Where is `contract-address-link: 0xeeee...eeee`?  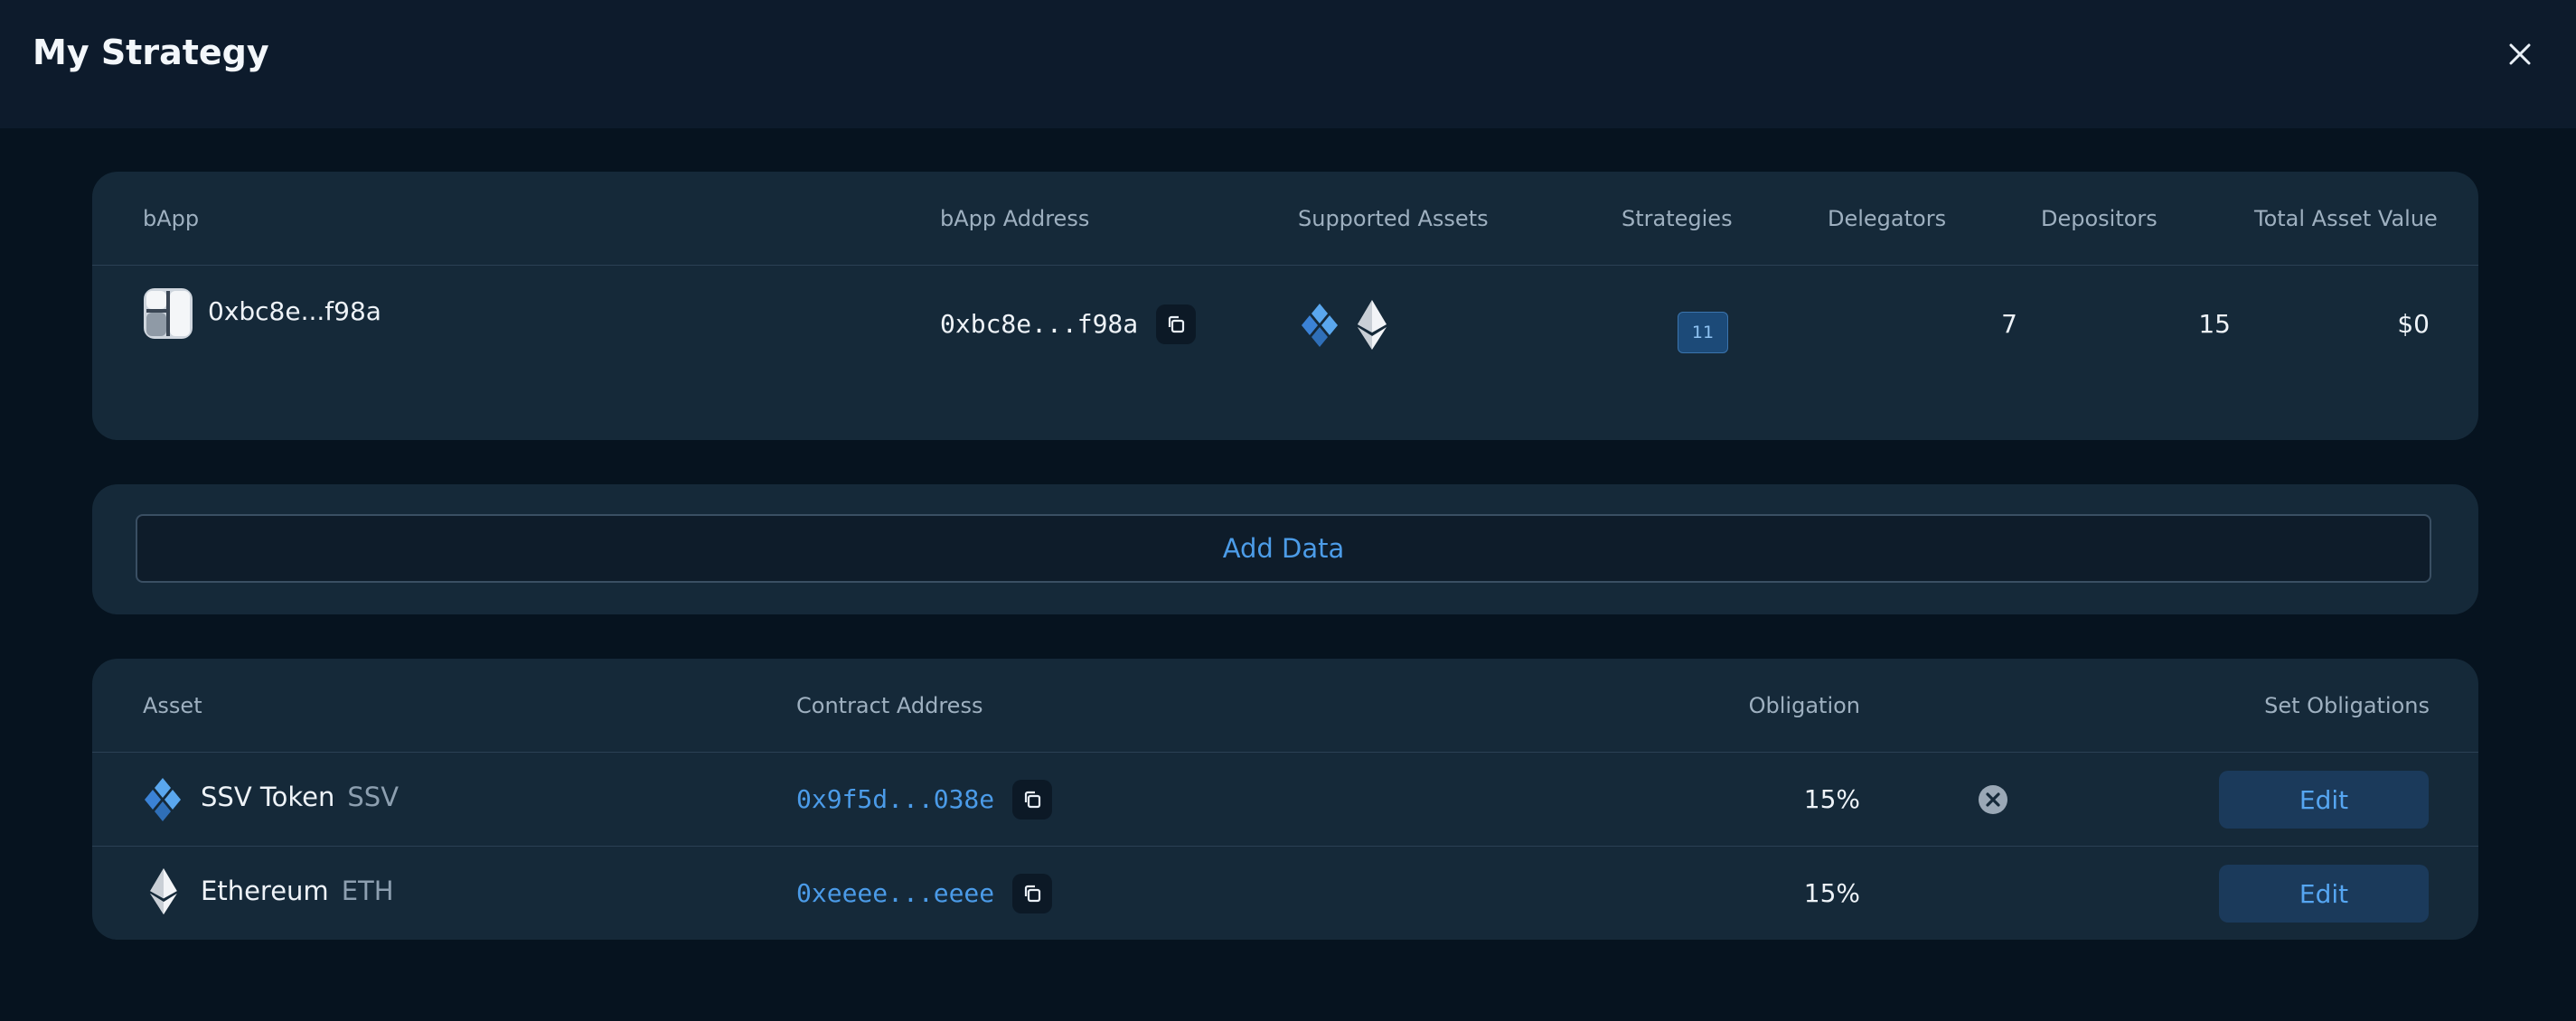
contract-address-link: 0xeeee...eeee is located at coordinates (895, 893).